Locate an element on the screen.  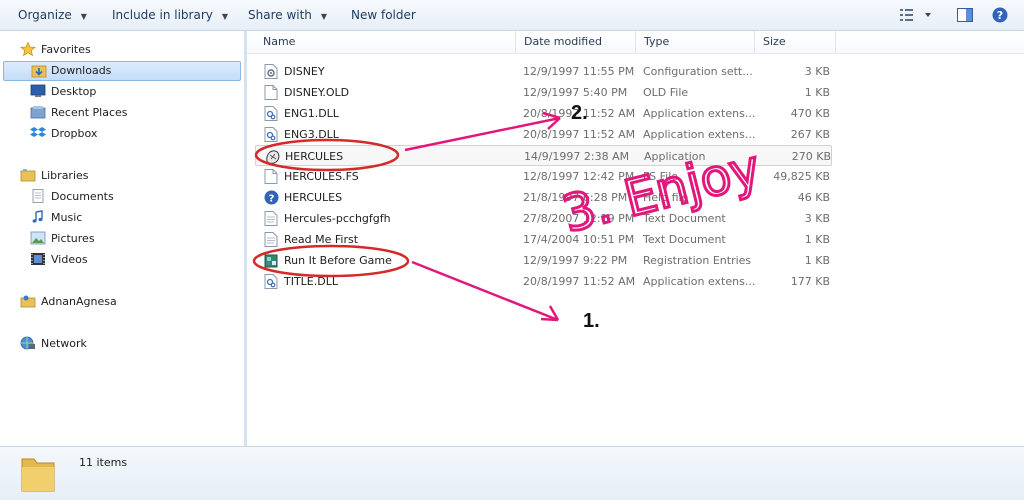
new-folder-button: New folder is located at coordinates (383, 15).